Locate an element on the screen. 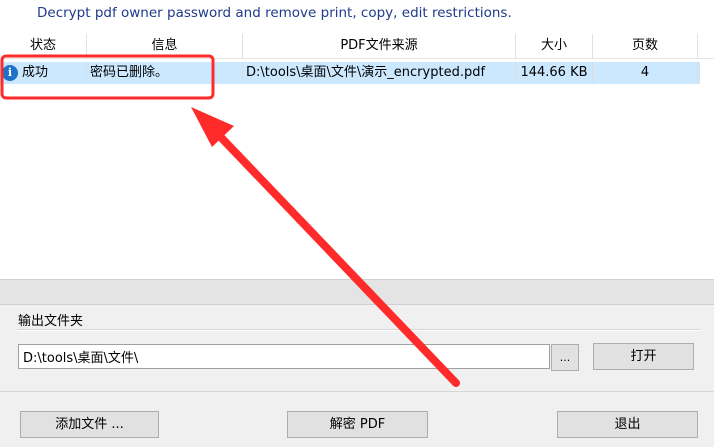 This screenshot has height=447, width=714. open-folder-button: 打开 is located at coordinates (643, 356).